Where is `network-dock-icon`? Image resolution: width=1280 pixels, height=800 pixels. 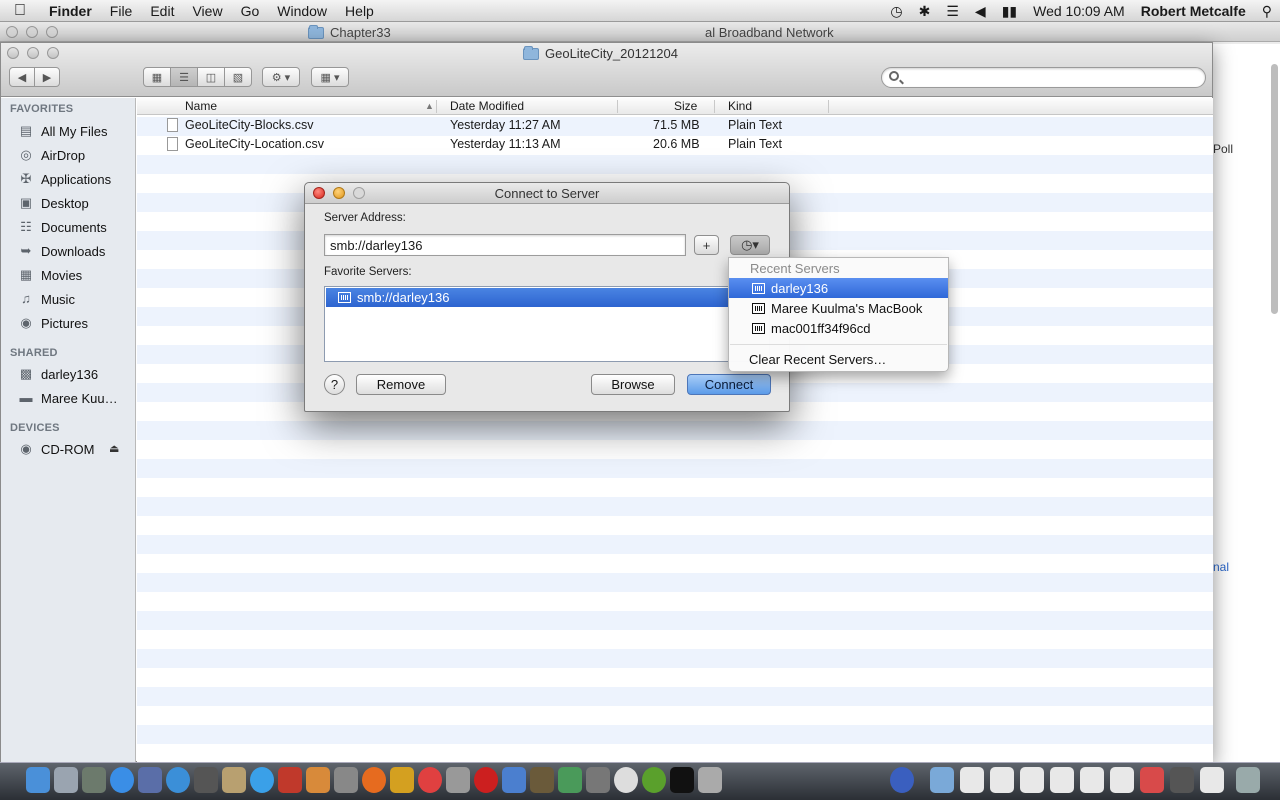
network-dock-icon is located at coordinates (902, 780).